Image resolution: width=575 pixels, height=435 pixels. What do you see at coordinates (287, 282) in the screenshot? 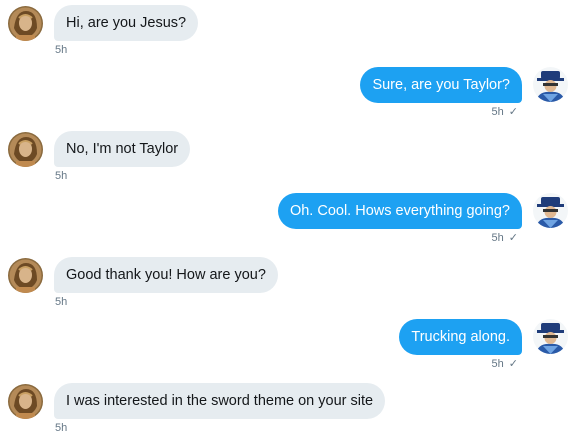
I see `message-row: Good thank you! How are you? 5h` at bounding box center [287, 282].